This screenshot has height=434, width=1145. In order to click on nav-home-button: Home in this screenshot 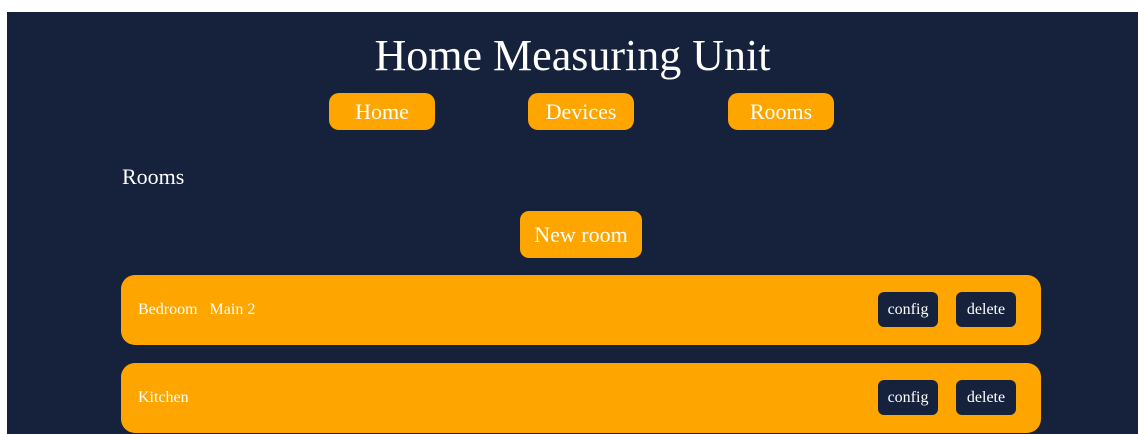, I will do `click(382, 111)`.